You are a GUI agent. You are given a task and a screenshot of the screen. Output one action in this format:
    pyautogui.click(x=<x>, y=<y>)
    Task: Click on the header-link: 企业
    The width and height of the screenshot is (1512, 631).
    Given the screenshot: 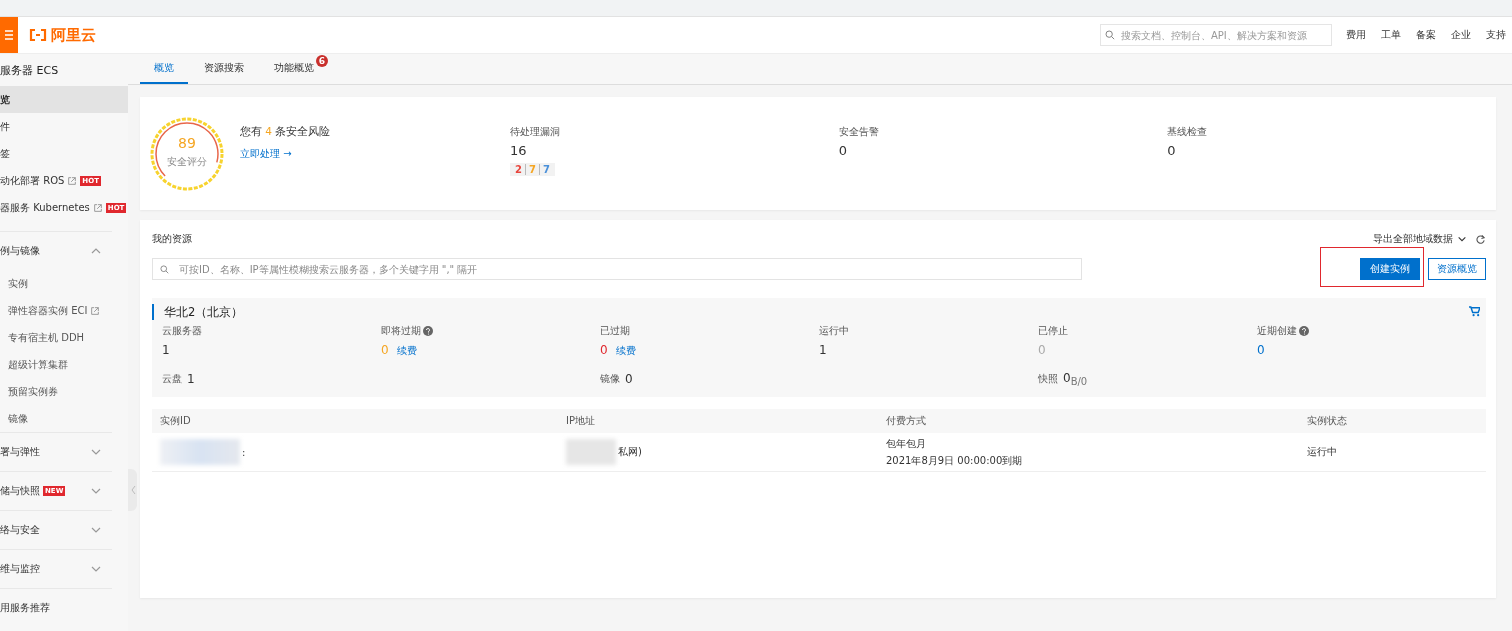 What is the action you would take?
    pyautogui.click(x=1461, y=35)
    